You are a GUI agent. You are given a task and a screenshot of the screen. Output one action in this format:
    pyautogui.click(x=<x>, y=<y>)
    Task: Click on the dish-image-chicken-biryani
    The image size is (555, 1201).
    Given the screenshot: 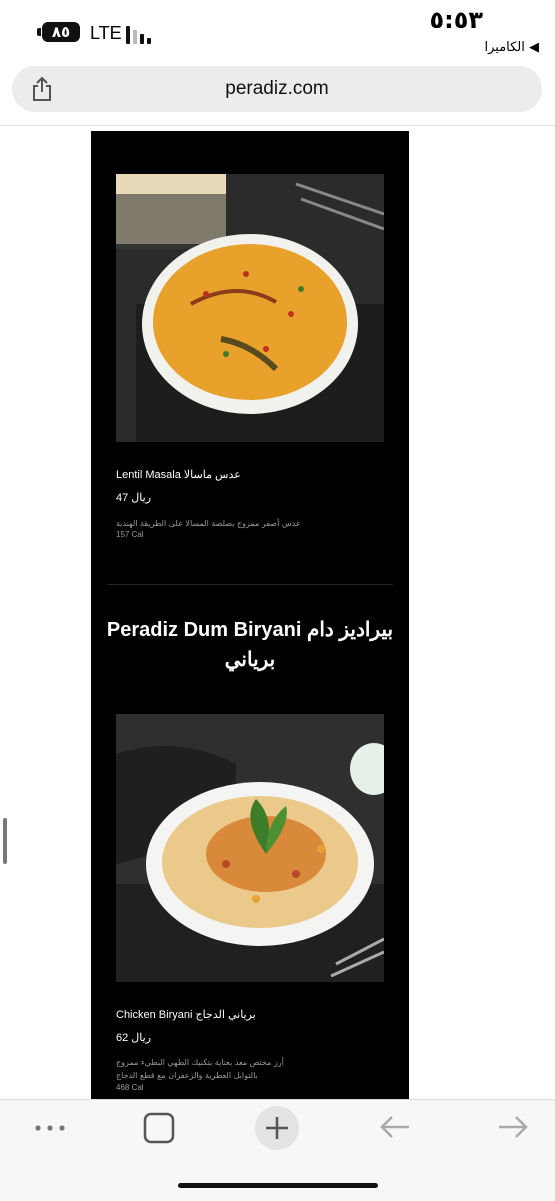 What is the action you would take?
    pyautogui.click(x=250, y=848)
    